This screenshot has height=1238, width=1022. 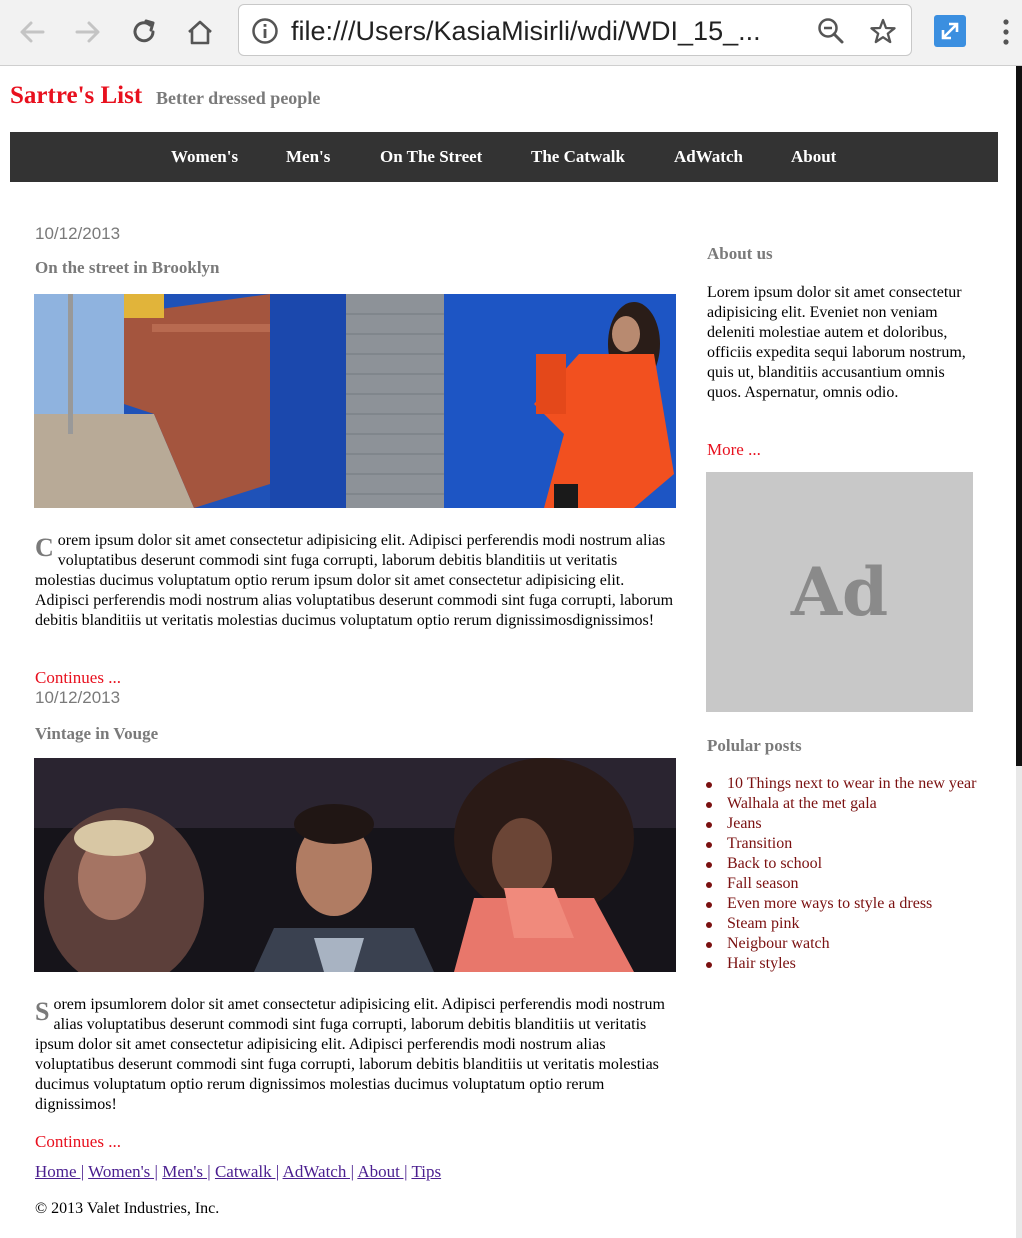 What do you see at coordinates (32, 32) in the screenshot?
I see `back-arrow-icon` at bounding box center [32, 32].